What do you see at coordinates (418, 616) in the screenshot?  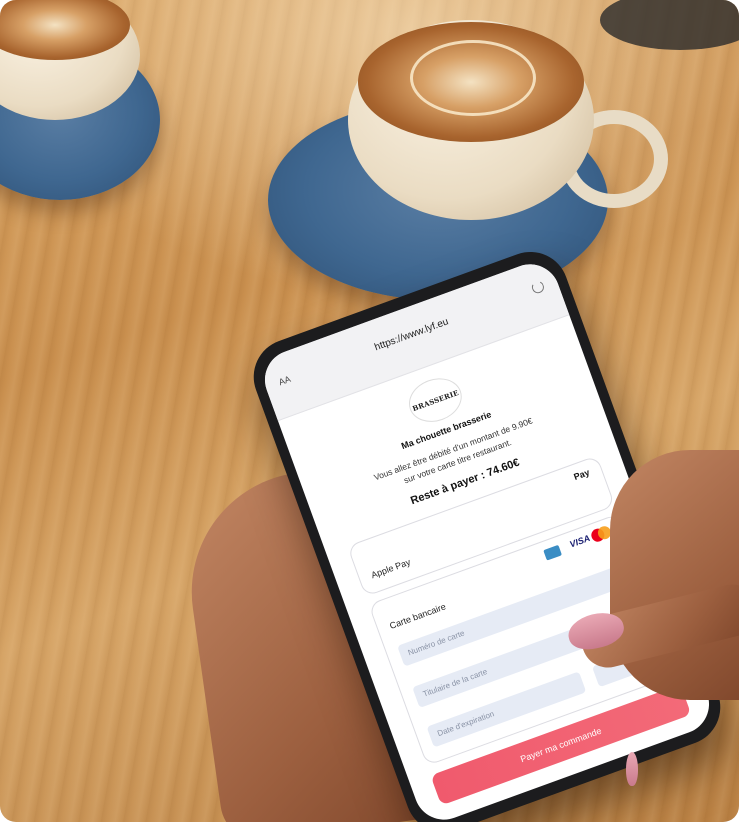 I see `card-label: Carte bancaire` at bounding box center [418, 616].